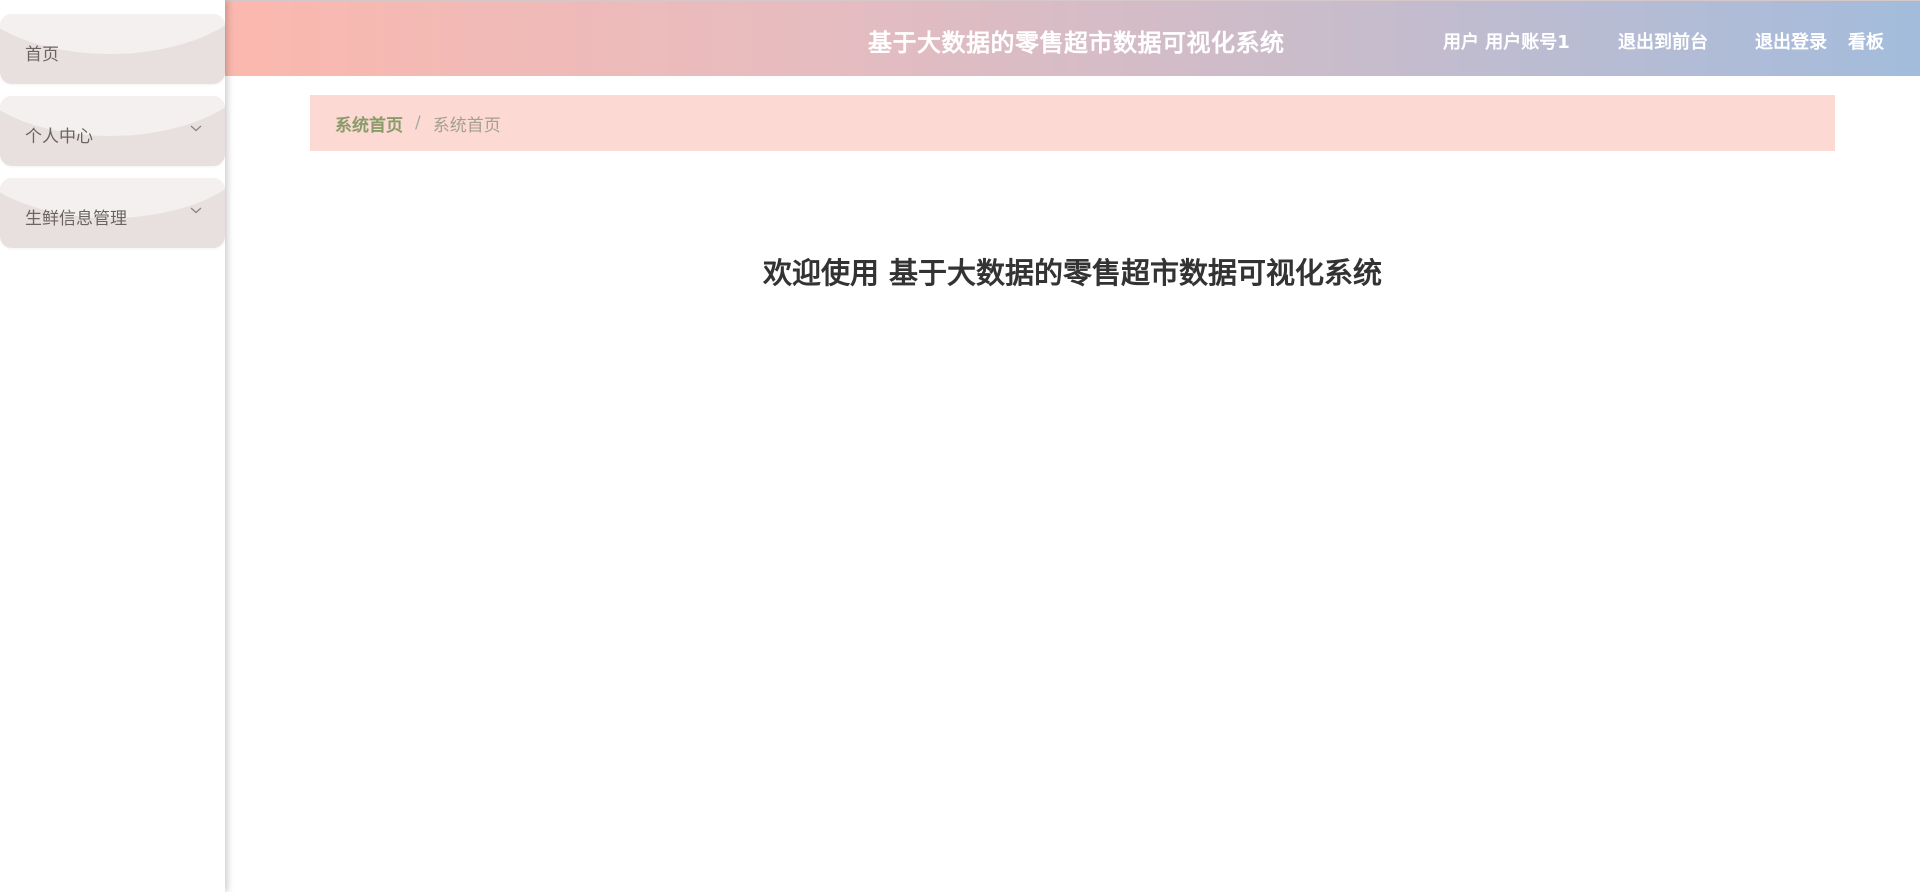 The width and height of the screenshot is (1920, 892). I want to click on breadcrumb-current: 系统首页, so click(466, 125).